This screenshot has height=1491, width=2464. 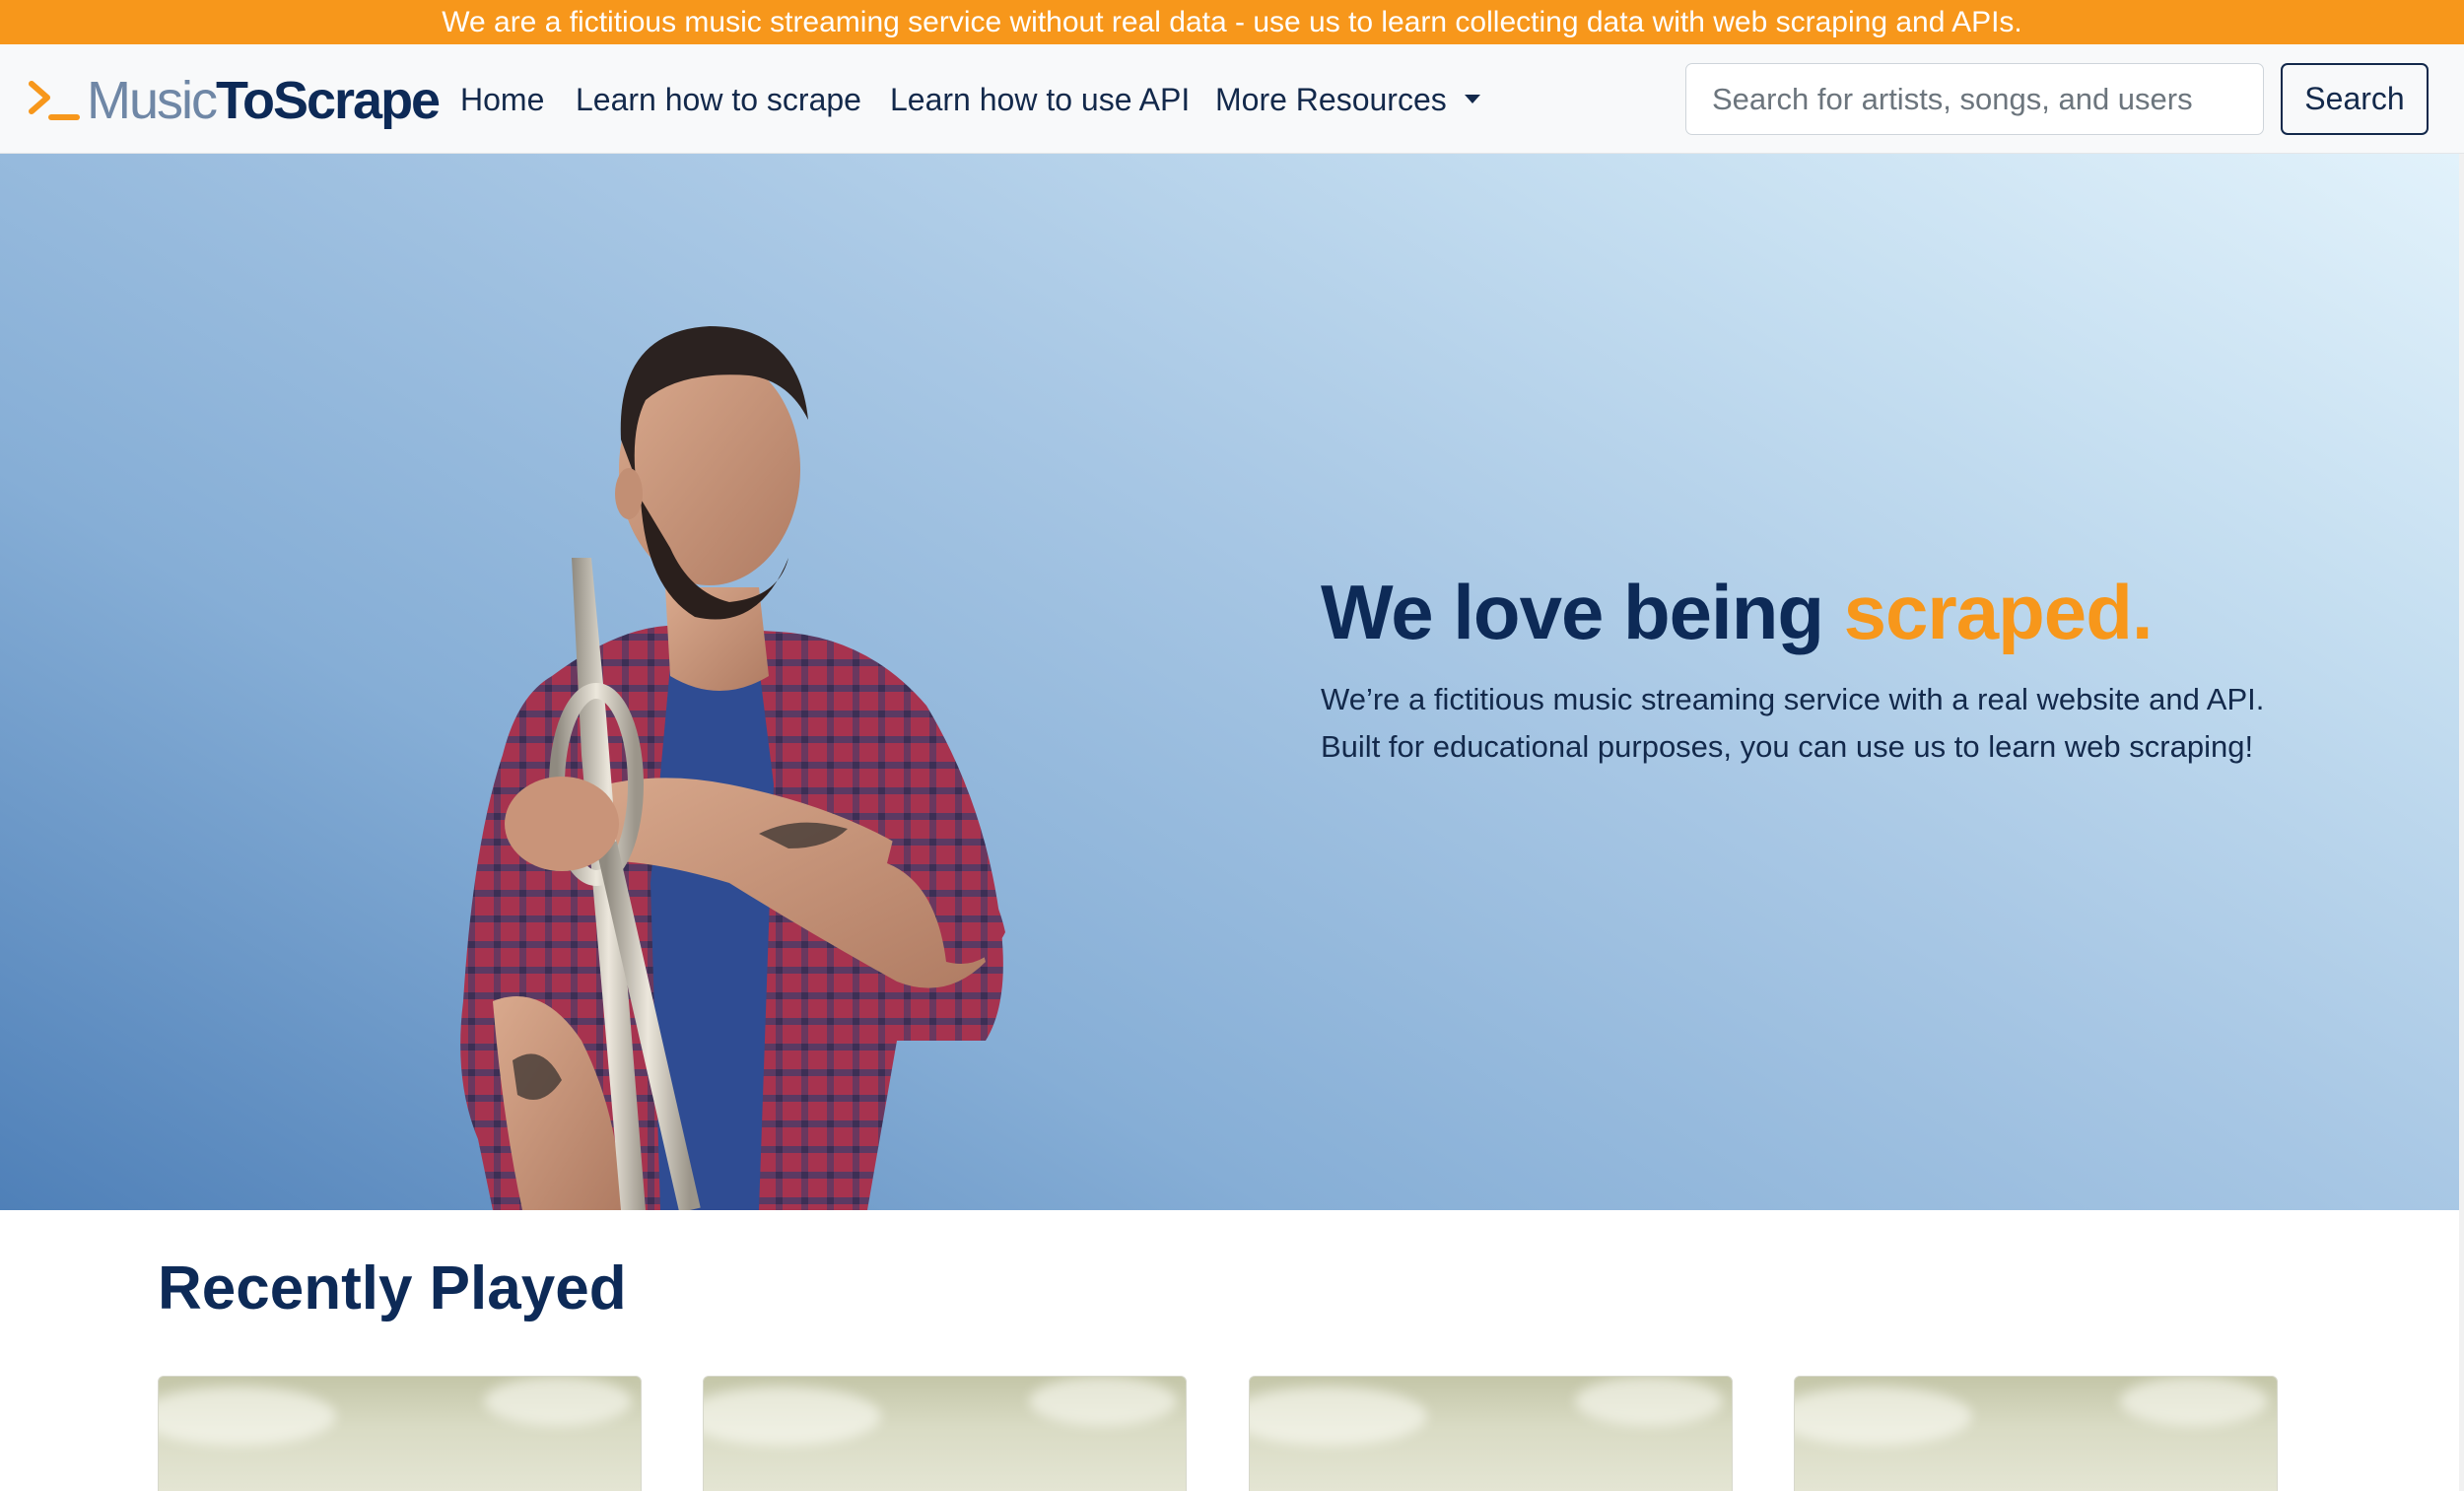 I want to click on hero-title: We love being scraped., so click(x=1737, y=612).